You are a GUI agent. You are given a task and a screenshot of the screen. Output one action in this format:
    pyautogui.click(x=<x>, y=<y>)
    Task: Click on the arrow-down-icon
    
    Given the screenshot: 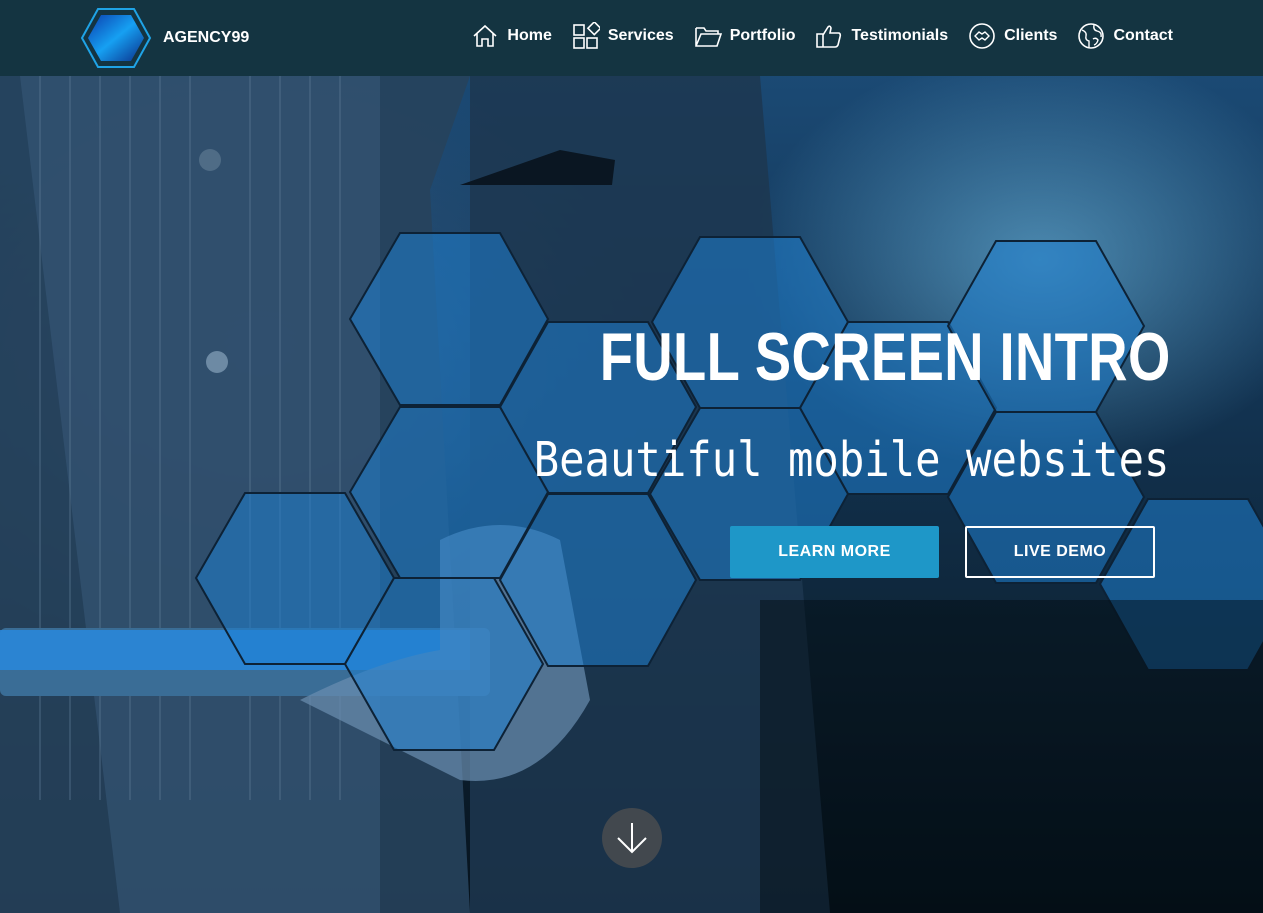 What is the action you would take?
    pyautogui.click(x=632, y=838)
    